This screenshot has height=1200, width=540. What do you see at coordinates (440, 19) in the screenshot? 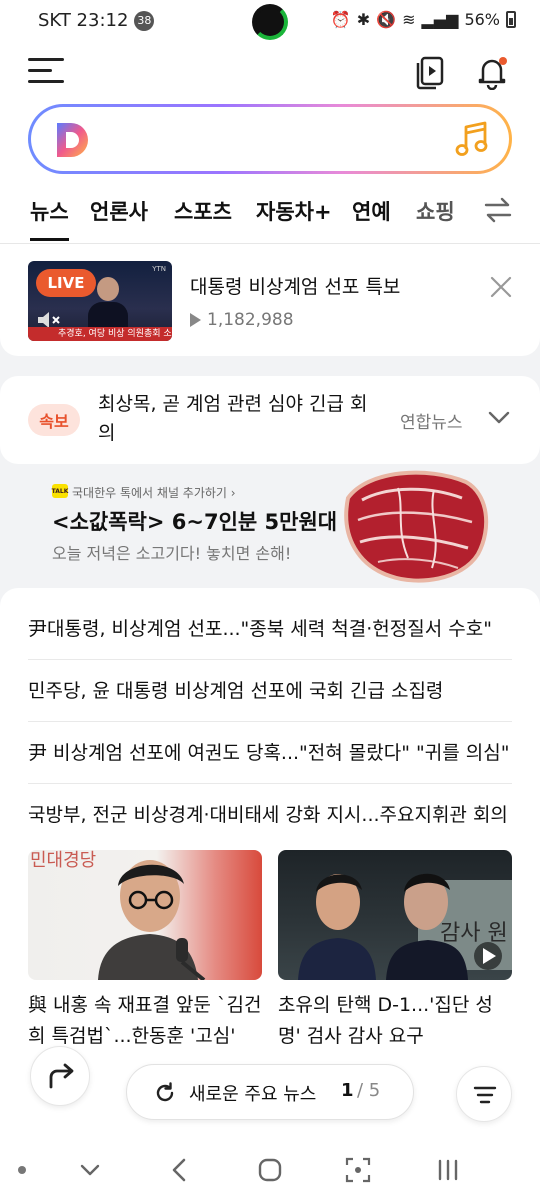
I see `signal-icon: ▂▄▆` at bounding box center [440, 19].